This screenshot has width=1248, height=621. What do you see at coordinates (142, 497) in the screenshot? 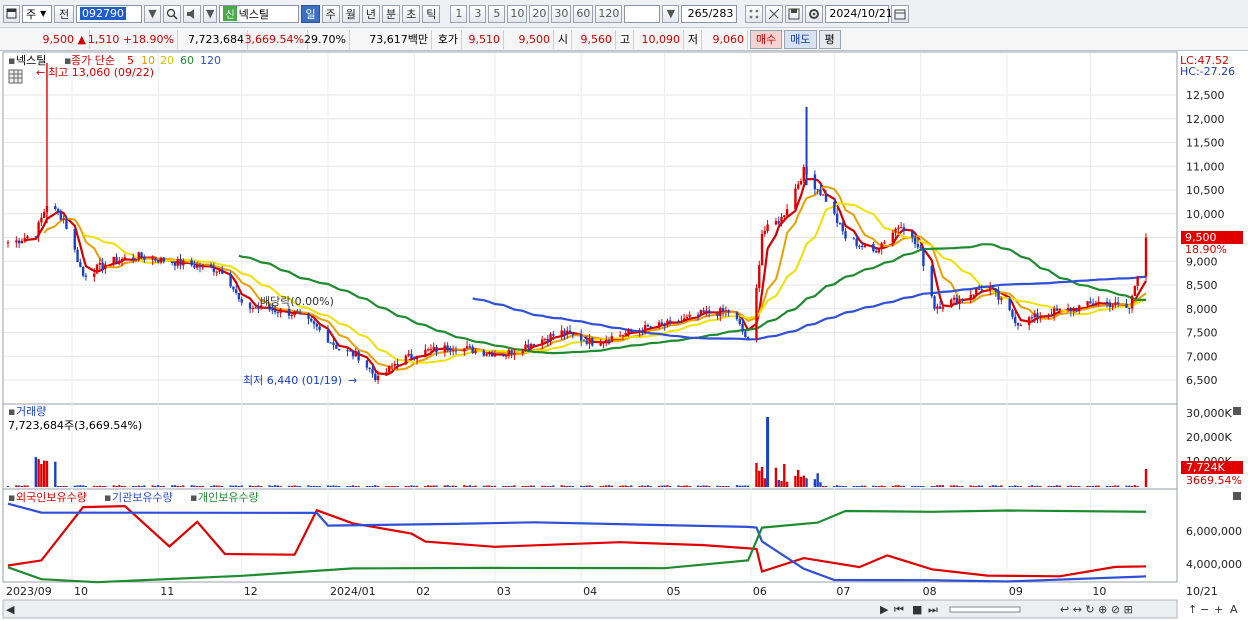
I see `holdings-legend-inst: 기관보유수량` at bounding box center [142, 497].